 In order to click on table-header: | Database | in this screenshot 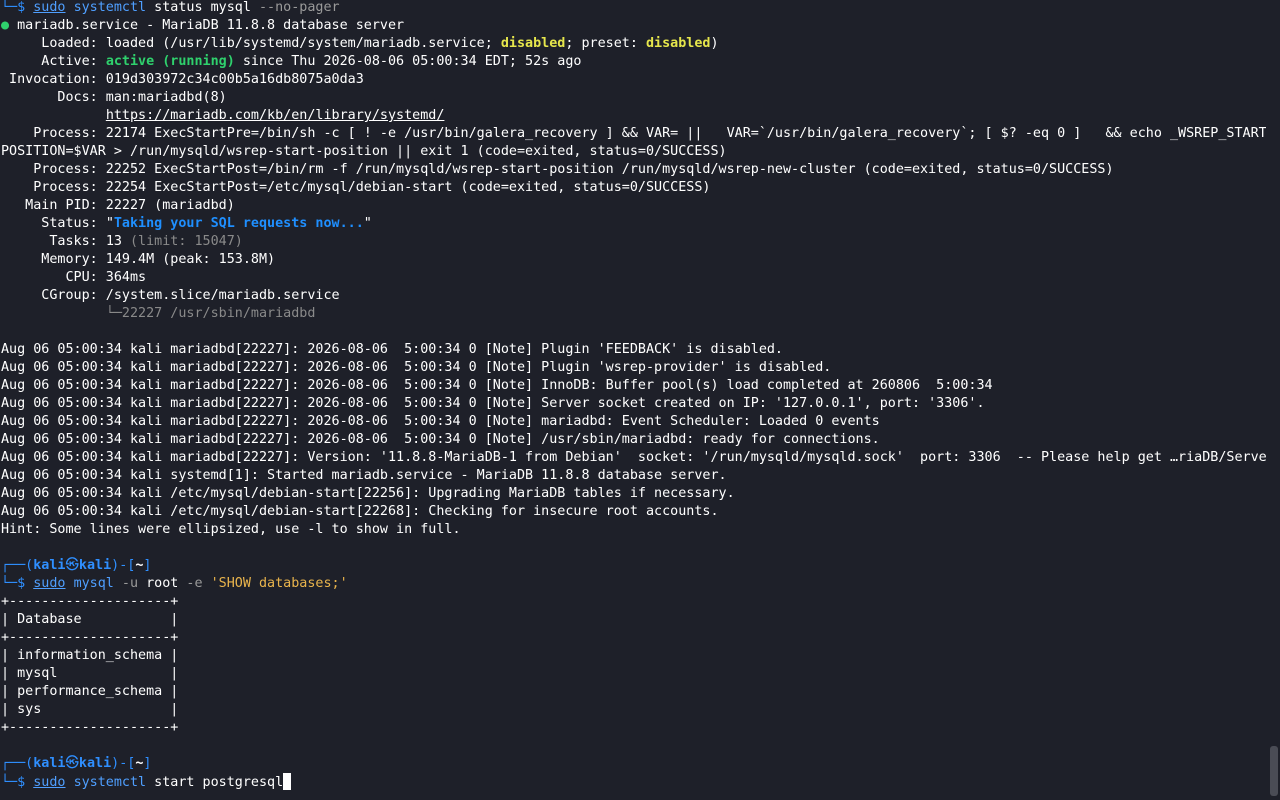, I will do `click(90, 619)`.